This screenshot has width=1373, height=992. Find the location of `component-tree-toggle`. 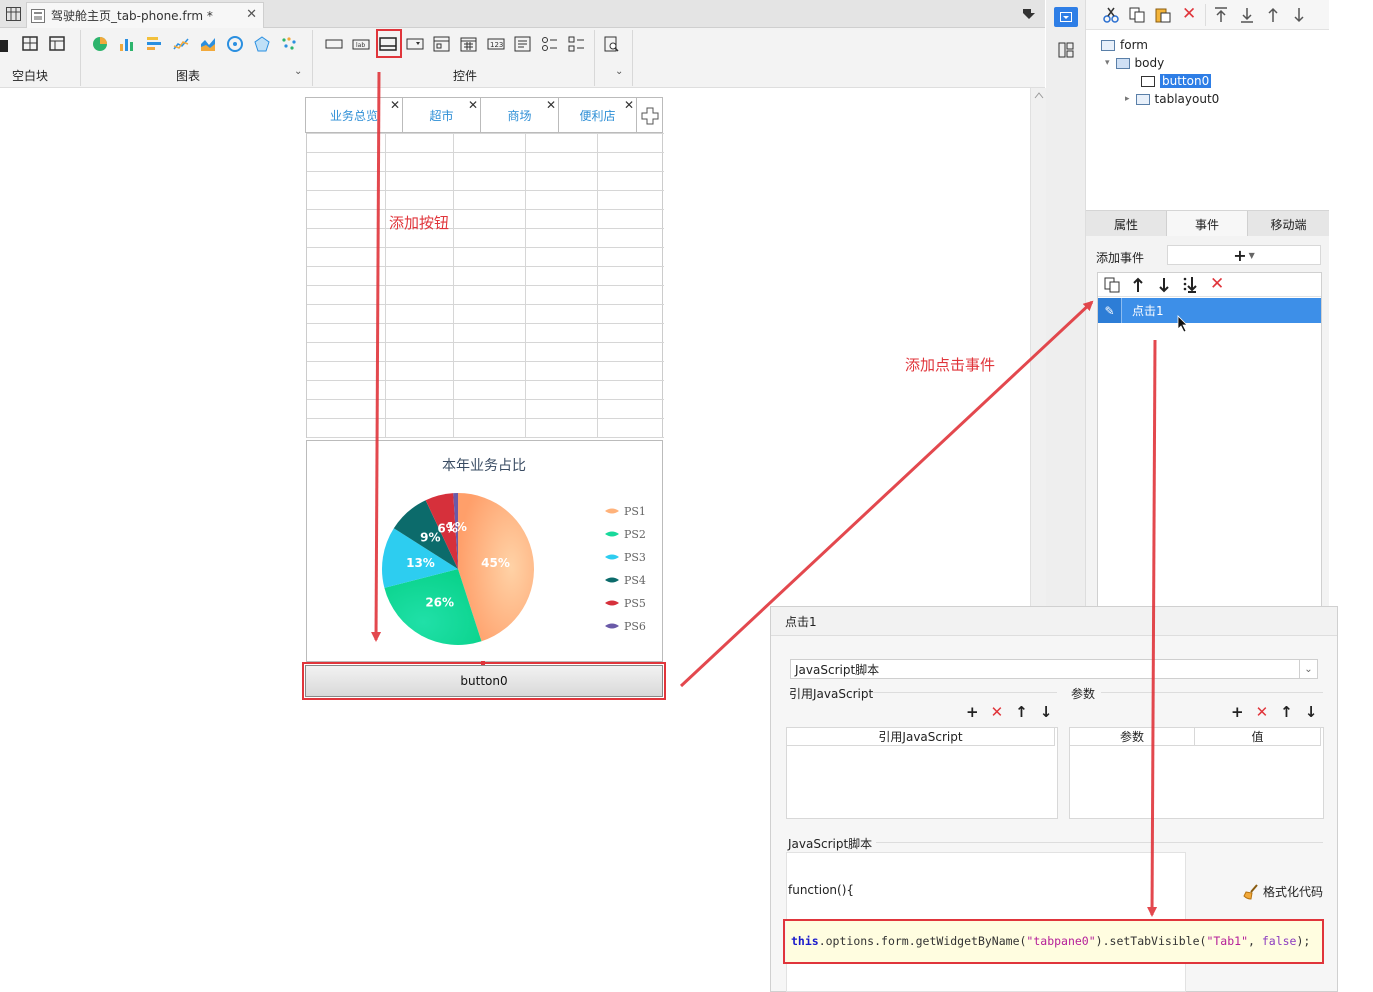

component-tree-toggle is located at coordinates (1066, 17).